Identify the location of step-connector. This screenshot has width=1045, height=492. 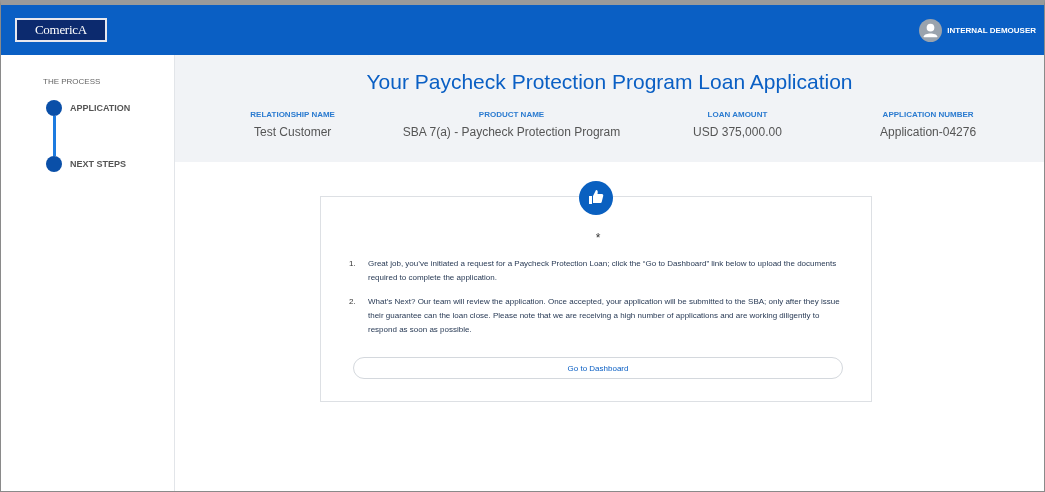
(54, 136).